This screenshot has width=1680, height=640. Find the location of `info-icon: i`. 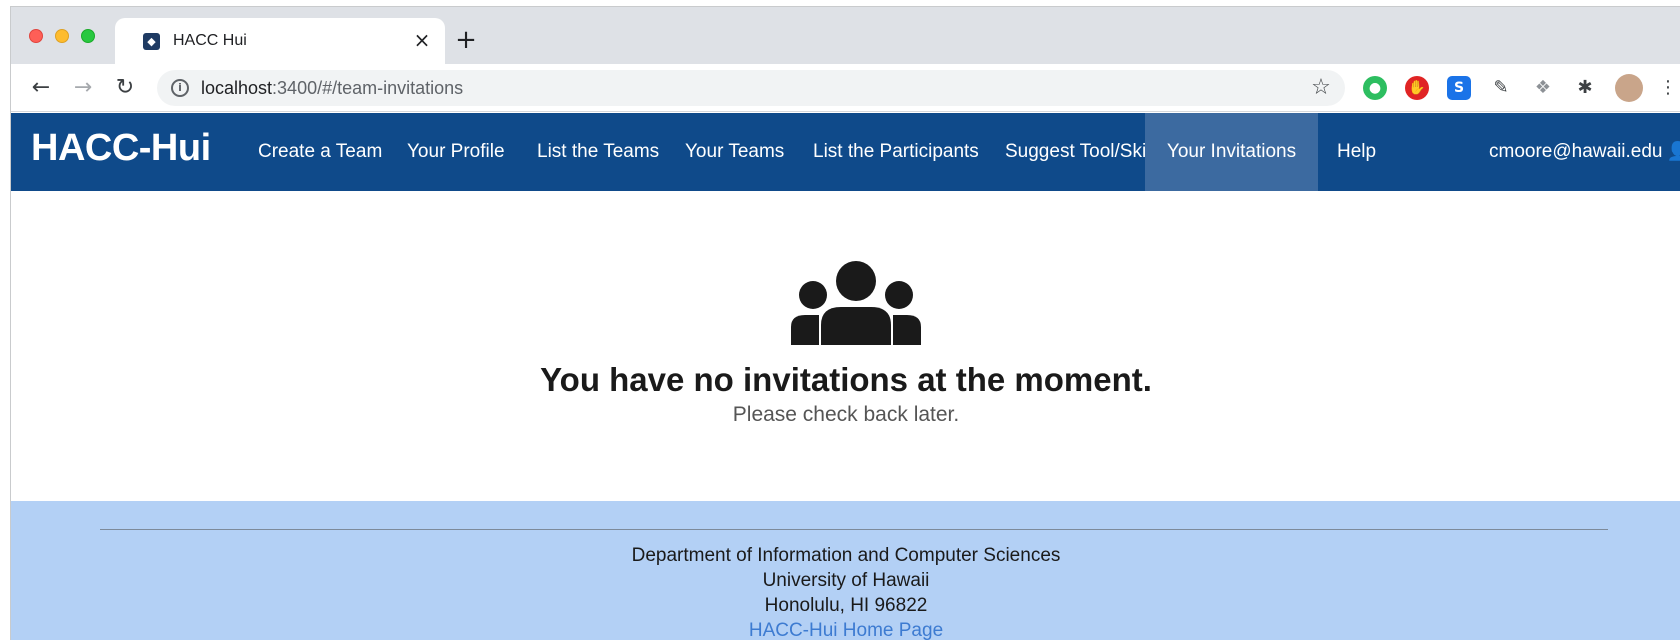

info-icon: i is located at coordinates (180, 88).